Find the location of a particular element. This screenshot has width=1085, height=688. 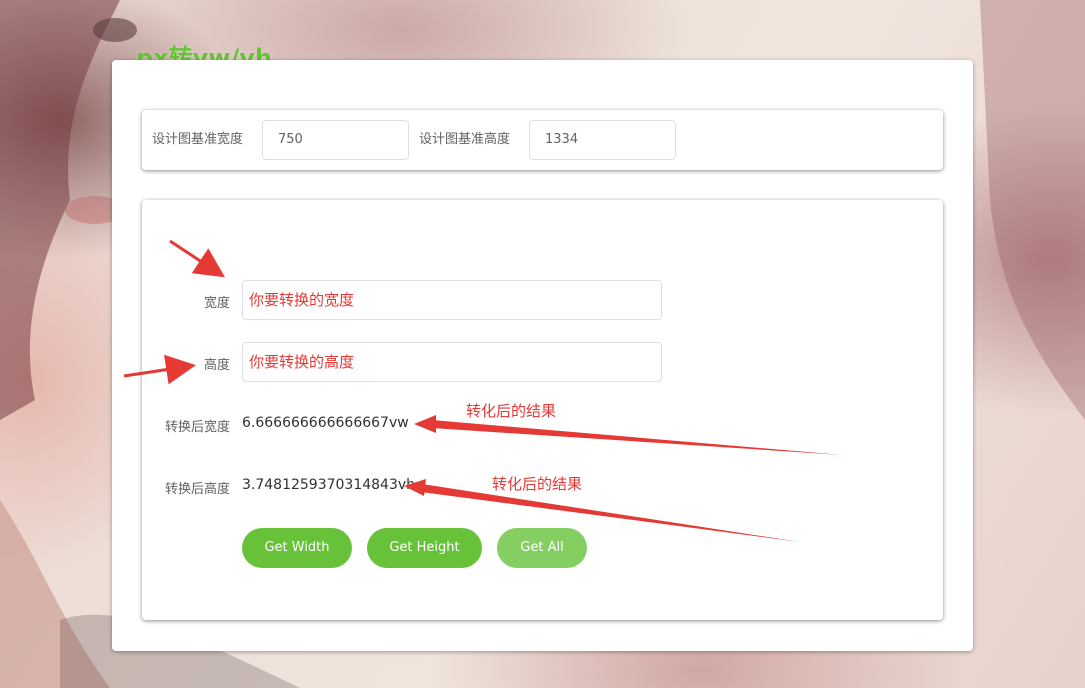

result-width-label: 转换后宽度 is located at coordinates (197, 427).